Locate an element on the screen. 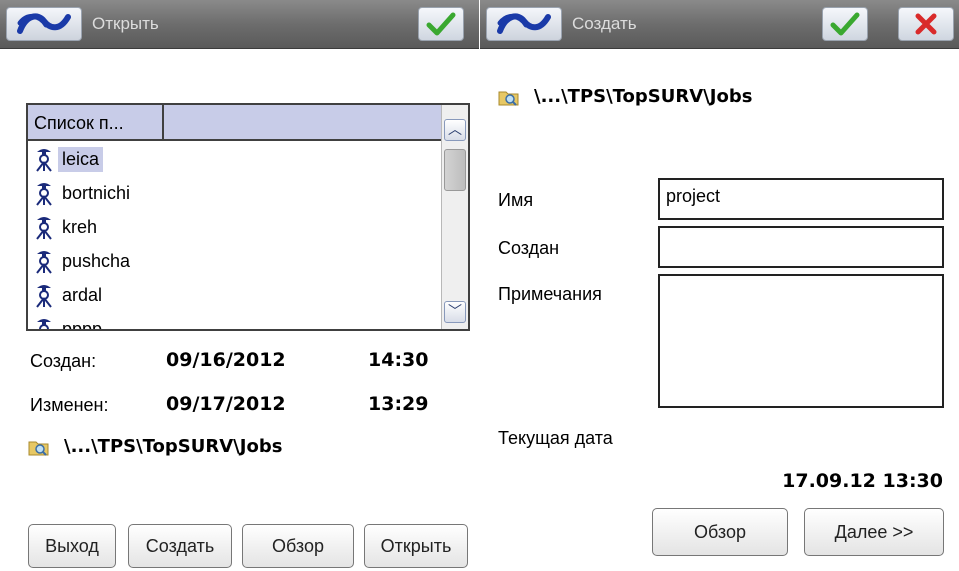 This screenshot has width=959, height=571. created-label: Создан: is located at coordinates (63, 361).